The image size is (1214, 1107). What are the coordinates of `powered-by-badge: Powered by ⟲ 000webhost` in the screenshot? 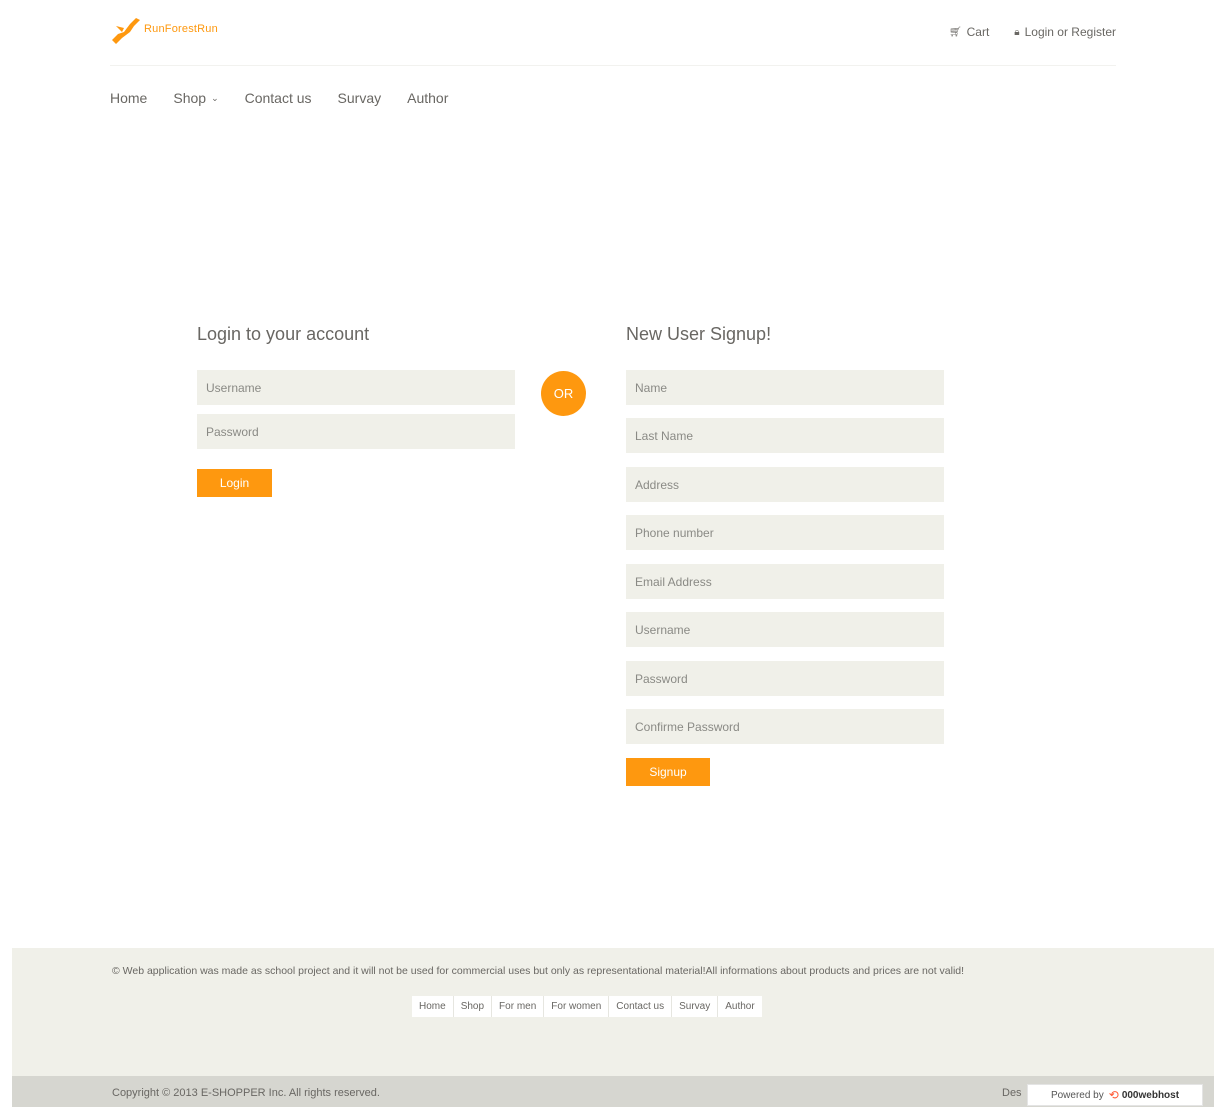 It's located at (1115, 1095).